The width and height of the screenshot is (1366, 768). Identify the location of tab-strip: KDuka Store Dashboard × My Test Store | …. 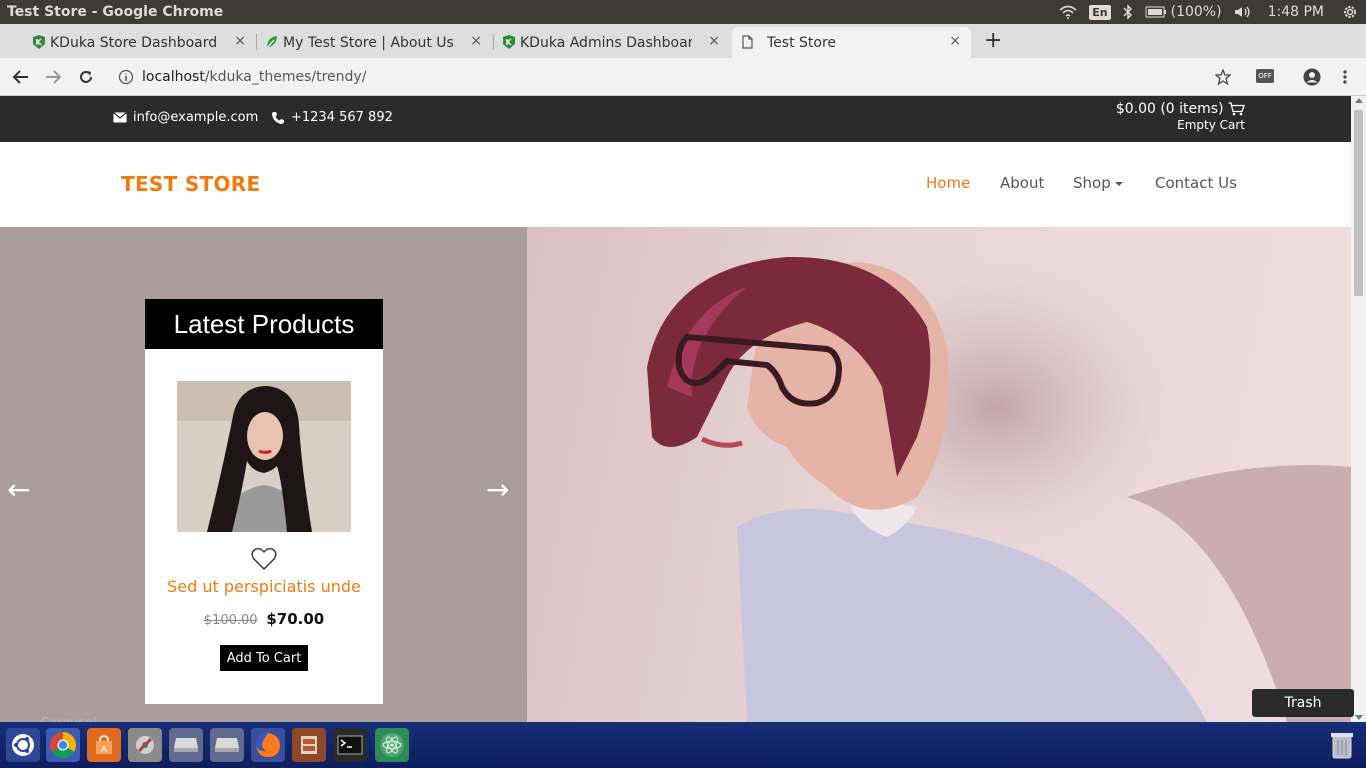
(683, 41).